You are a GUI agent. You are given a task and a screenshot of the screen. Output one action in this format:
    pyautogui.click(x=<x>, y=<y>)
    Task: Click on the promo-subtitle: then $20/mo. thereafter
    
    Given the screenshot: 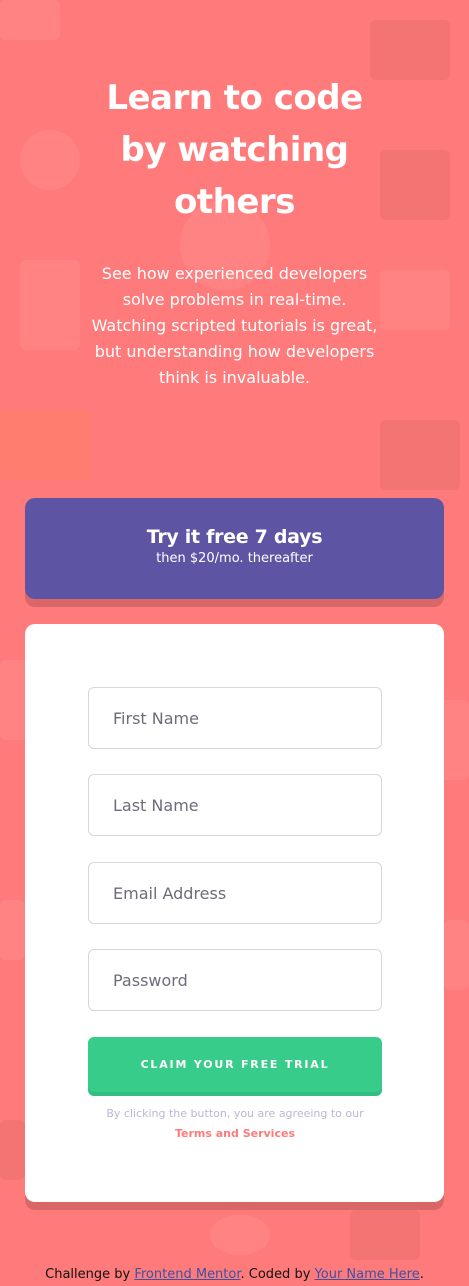 What is the action you would take?
    pyautogui.click(x=234, y=558)
    